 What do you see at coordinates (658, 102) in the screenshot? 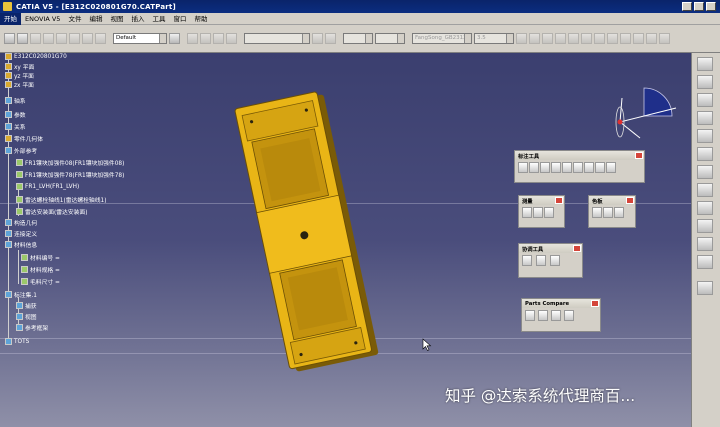
I see `compass-quadrant` at bounding box center [658, 102].